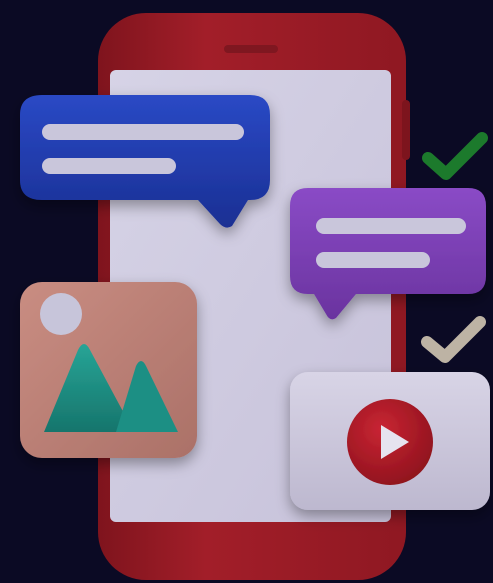 The image size is (493, 583). What do you see at coordinates (108, 370) in the screenshot?
I see `image-card` at bounding box center [108, 370].